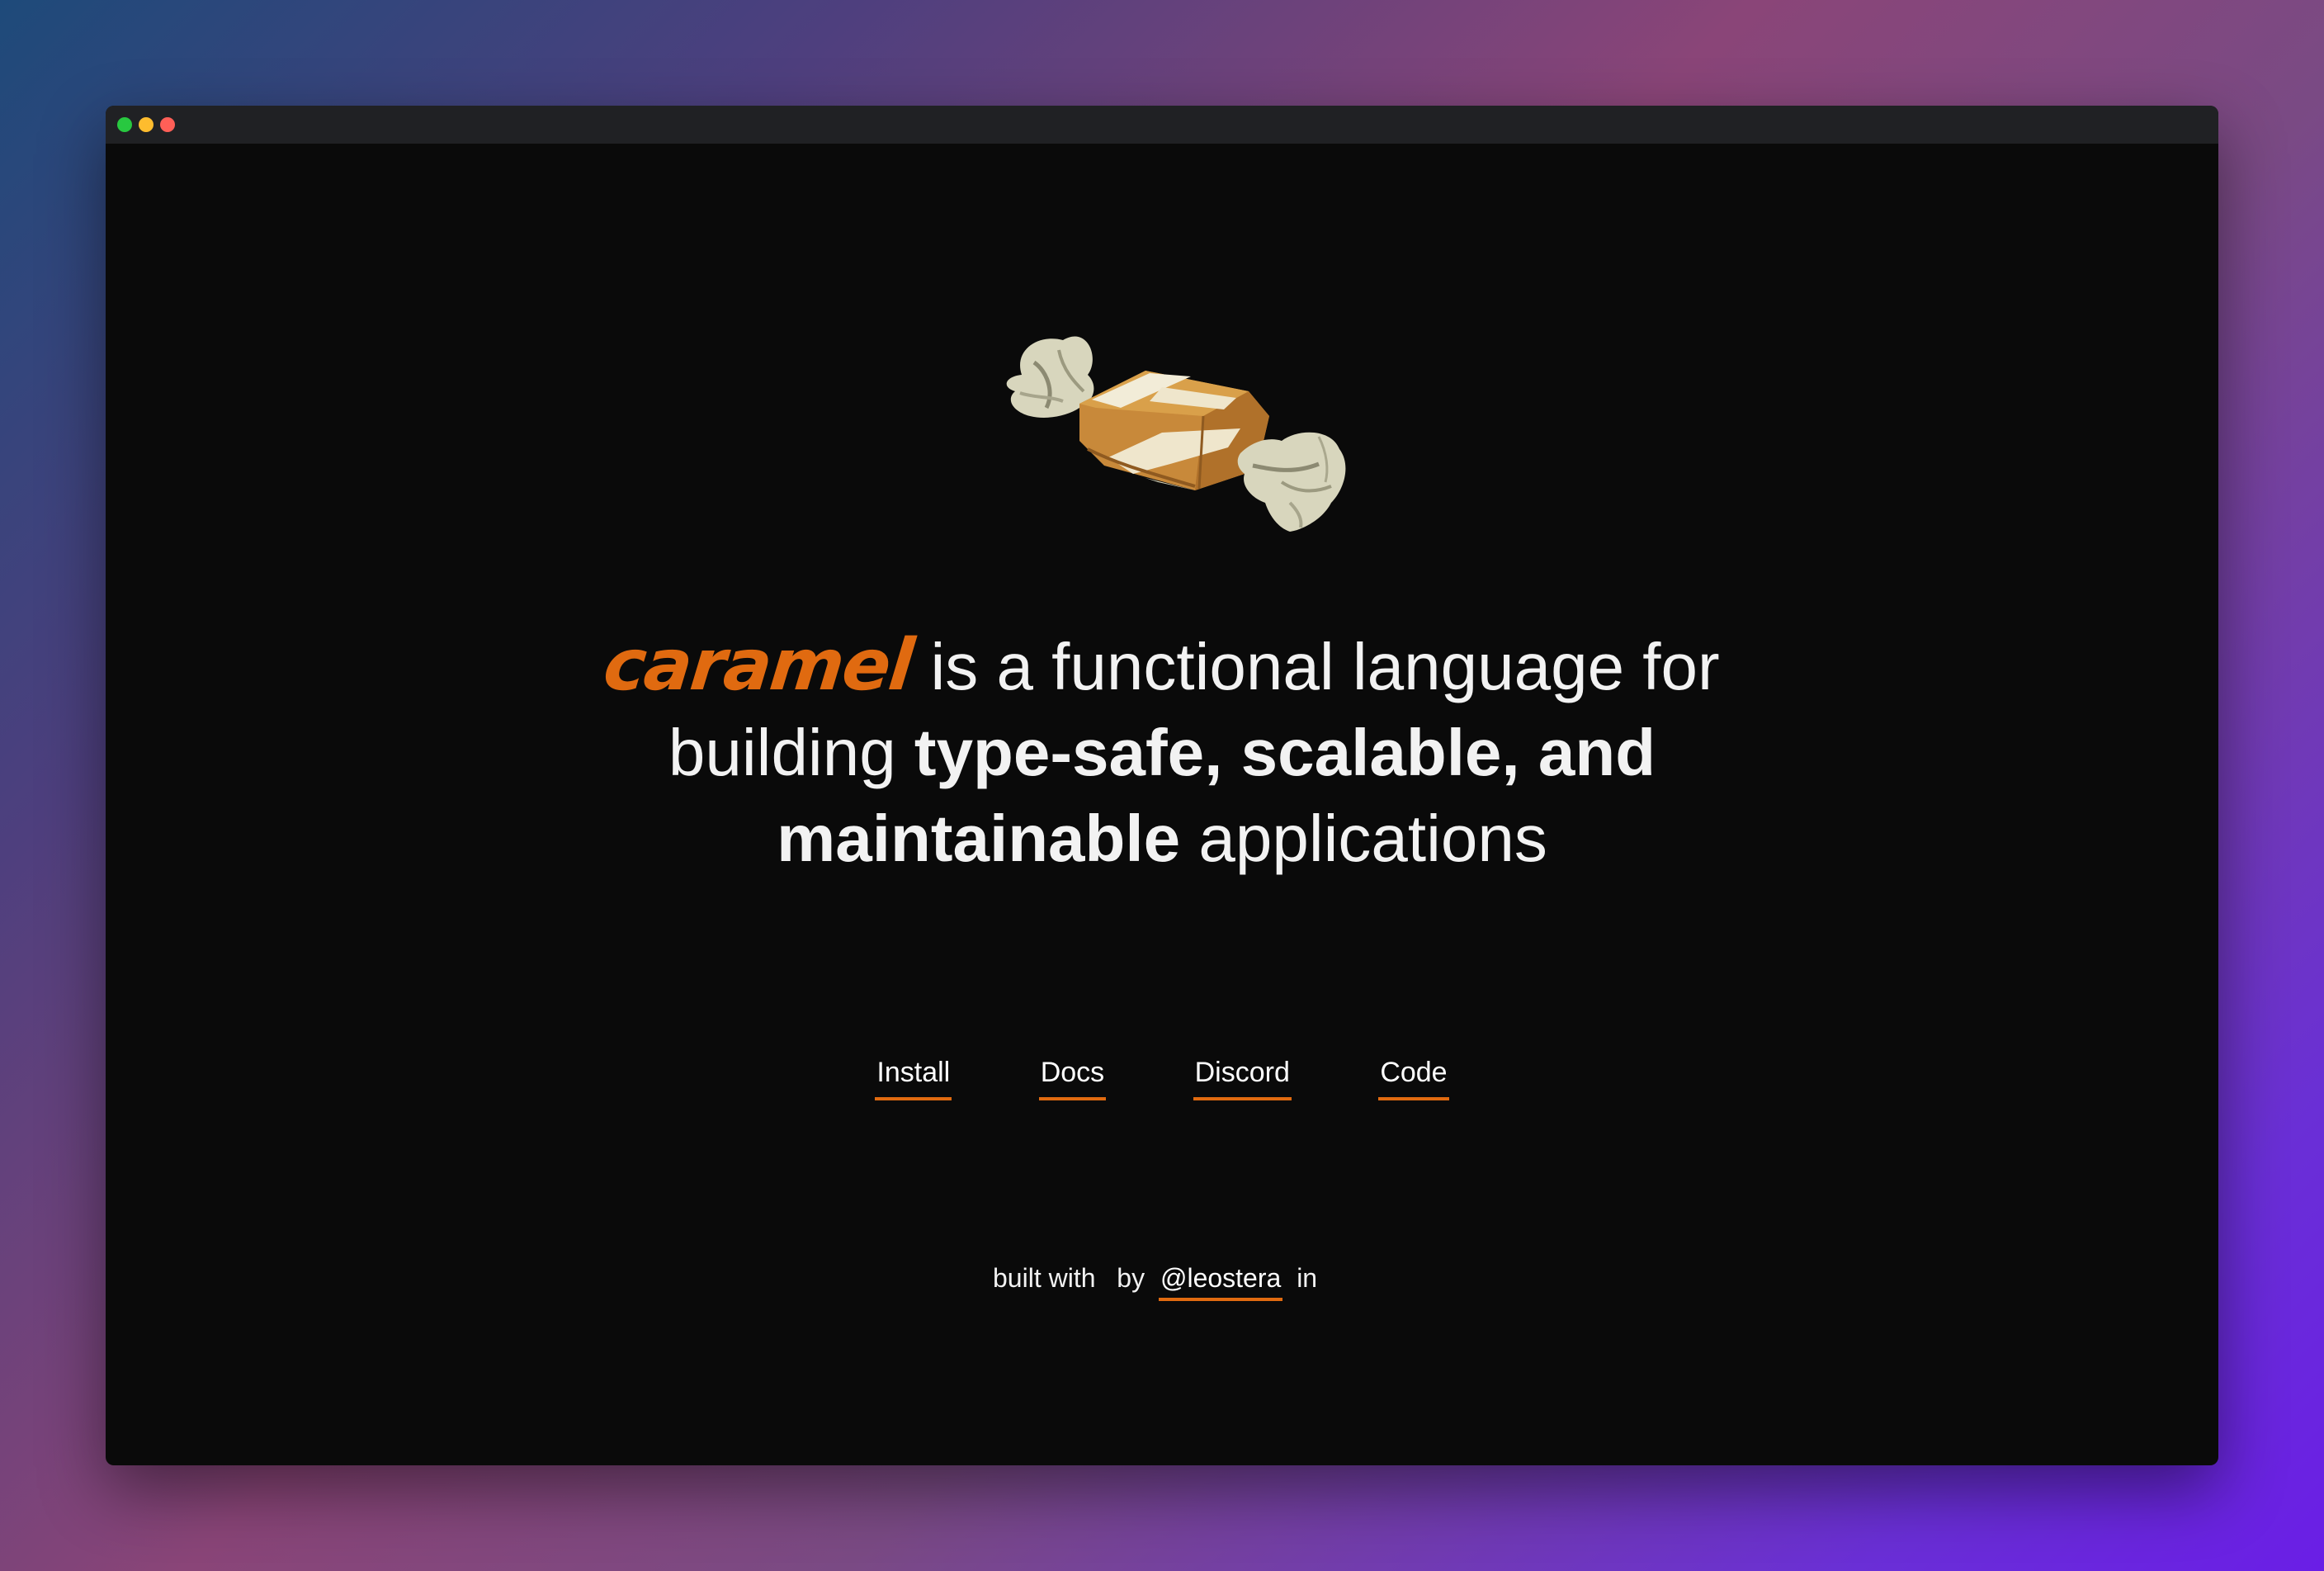 This screenshot has height=1571, width=2324. Describe the element at coordinates (913, 1078) in the screenshot. I see `nav-link-install: Install` at that location.